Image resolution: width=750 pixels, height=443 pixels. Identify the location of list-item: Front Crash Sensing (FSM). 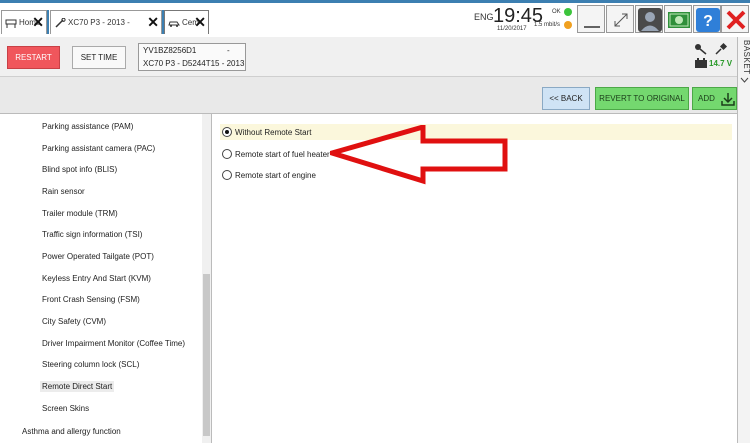
(91, 299).